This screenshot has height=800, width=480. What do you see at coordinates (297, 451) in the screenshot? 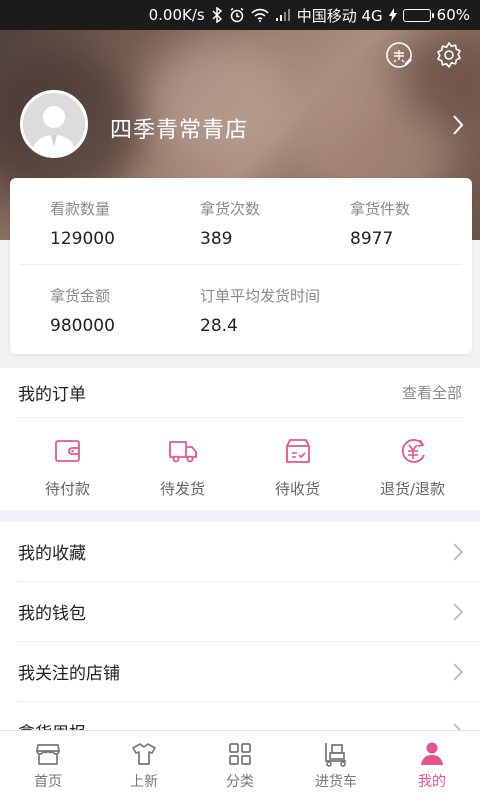
I see `box-icon` at bounding box center [297, 451].